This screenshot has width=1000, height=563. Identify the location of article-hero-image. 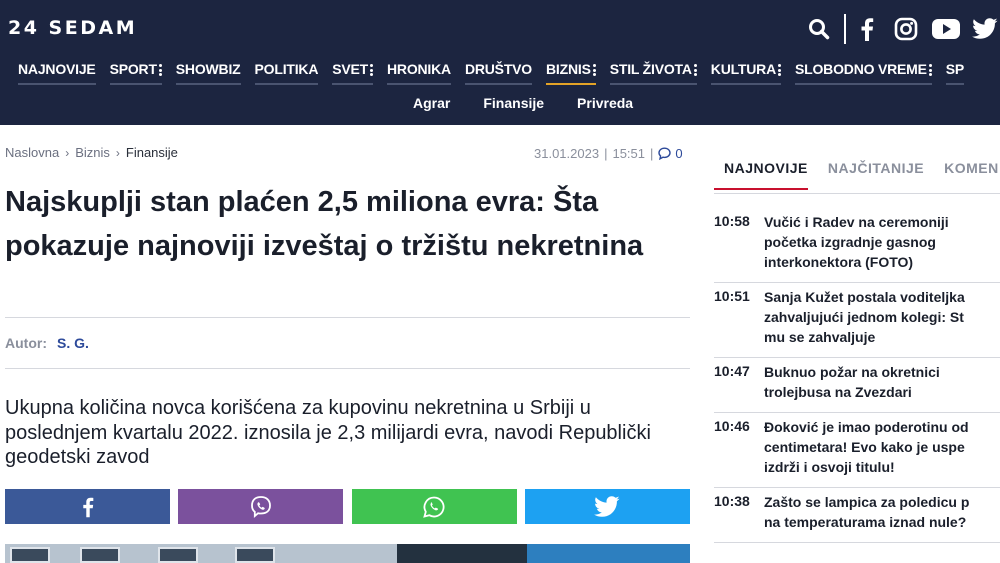
(347, 553).